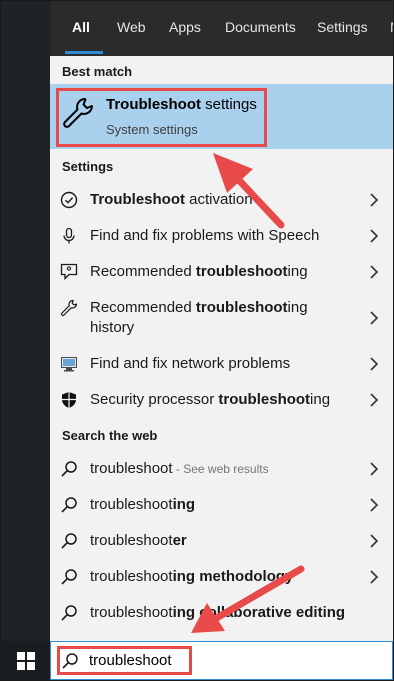 This screenshot has width=394, height=681. What do you see at coordinates (69, 364) in the screenshot?
I see `network-icon` at bounding box center [69, 364].